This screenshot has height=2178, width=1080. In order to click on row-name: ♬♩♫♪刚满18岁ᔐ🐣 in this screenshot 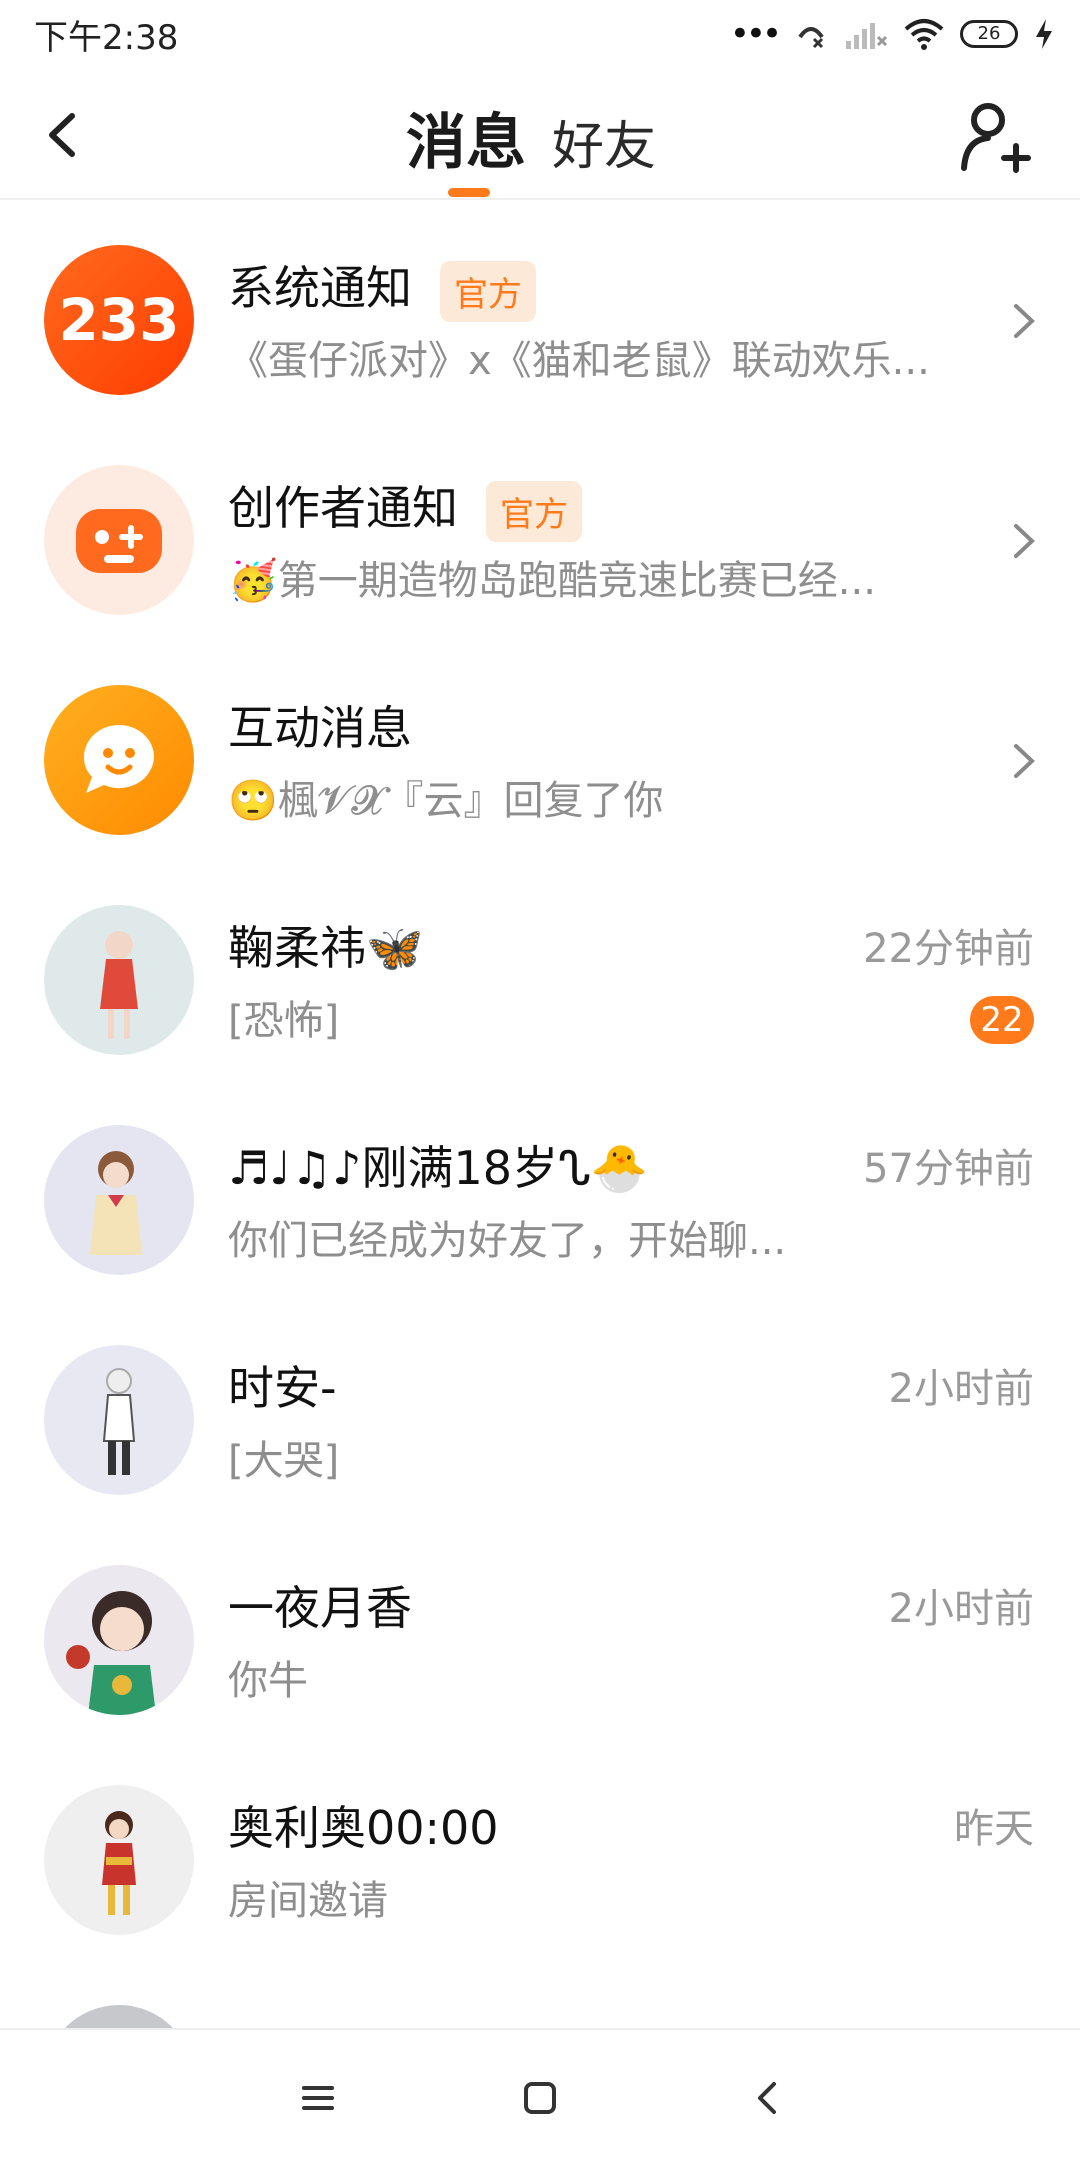, I will do `click(438, 1168)`.